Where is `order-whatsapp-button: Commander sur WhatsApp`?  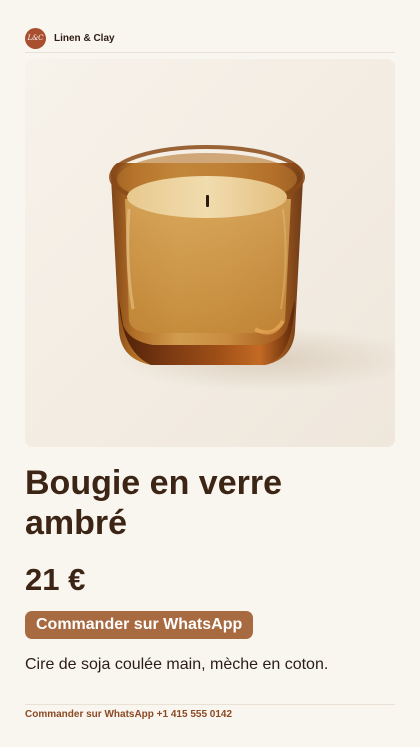
order-whatsapp-button: Commander sur WhatsApp is located at coordinates (139, 625).